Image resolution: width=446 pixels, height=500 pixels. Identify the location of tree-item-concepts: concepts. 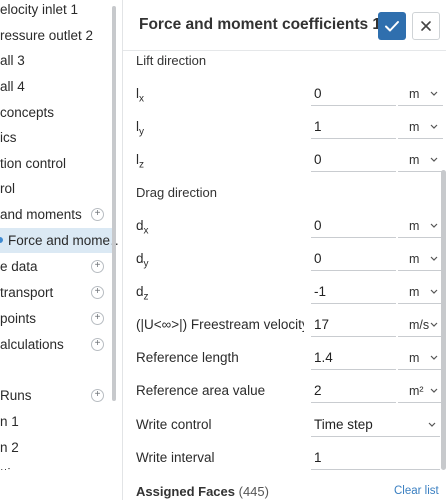
(56, 112).